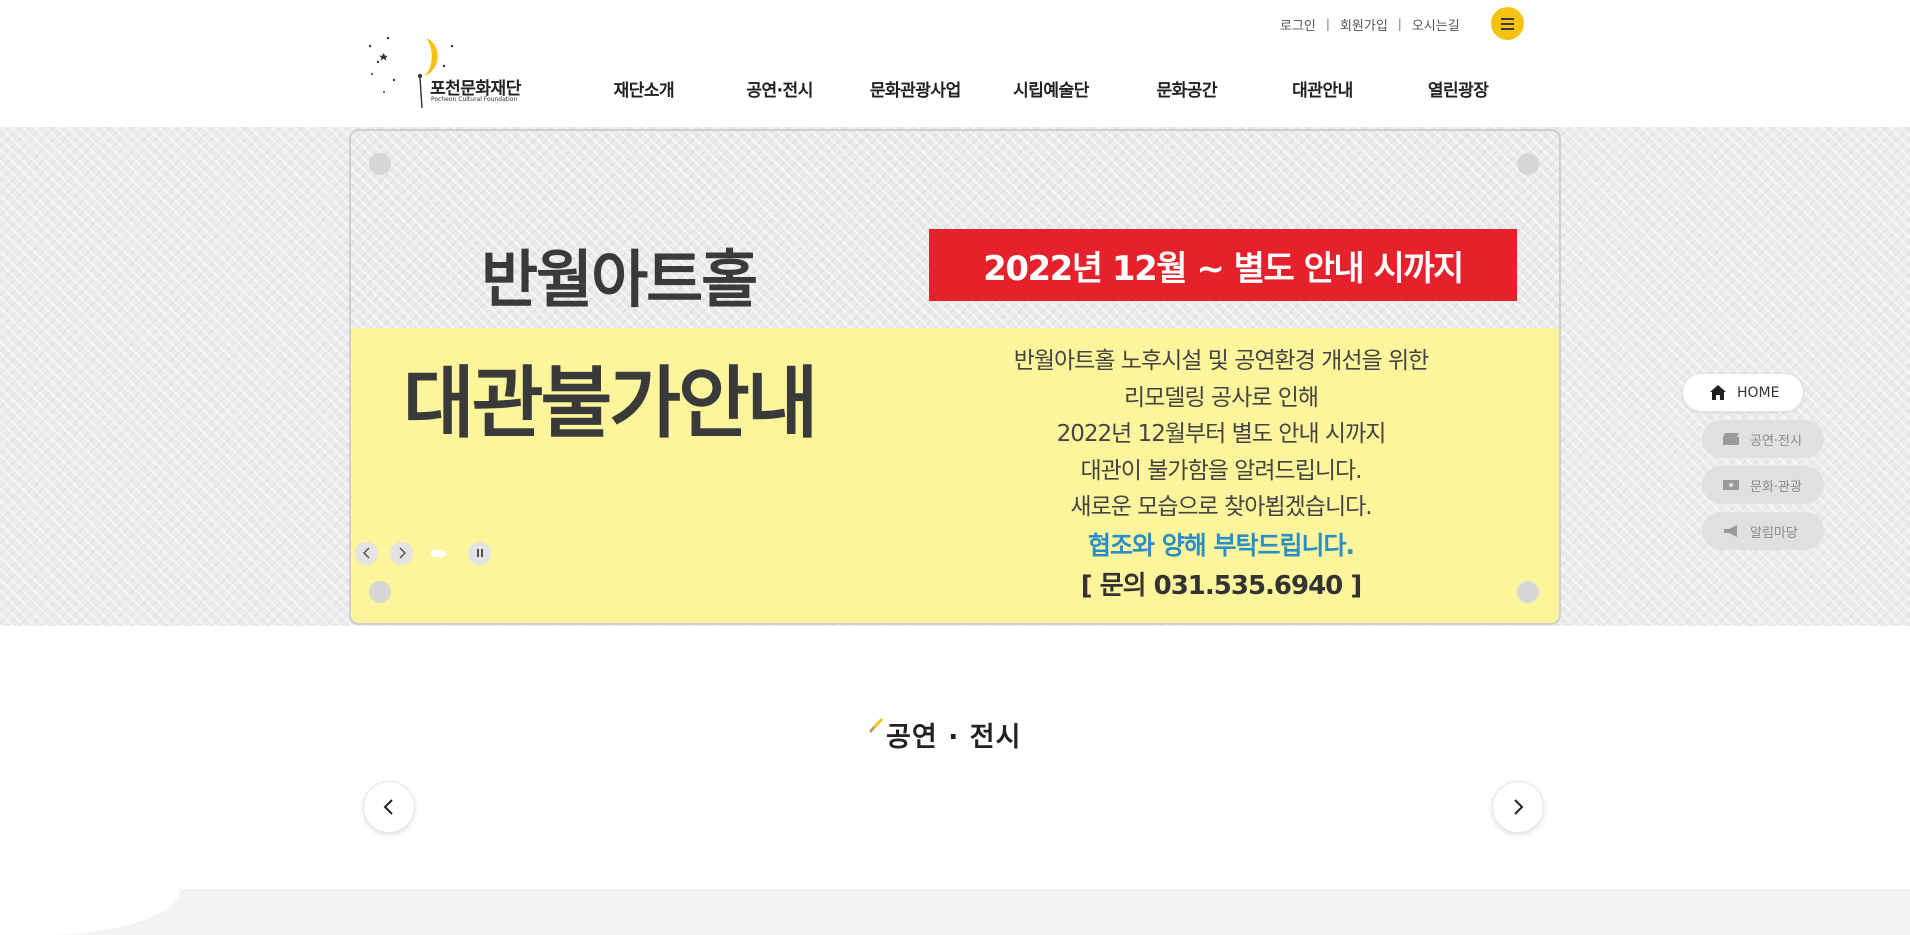  Describe the element at coordinates (454, 72) in the screenshot. I see `site-logo: 포천문화재단 Pocheon Cultural Foundation` at that location.